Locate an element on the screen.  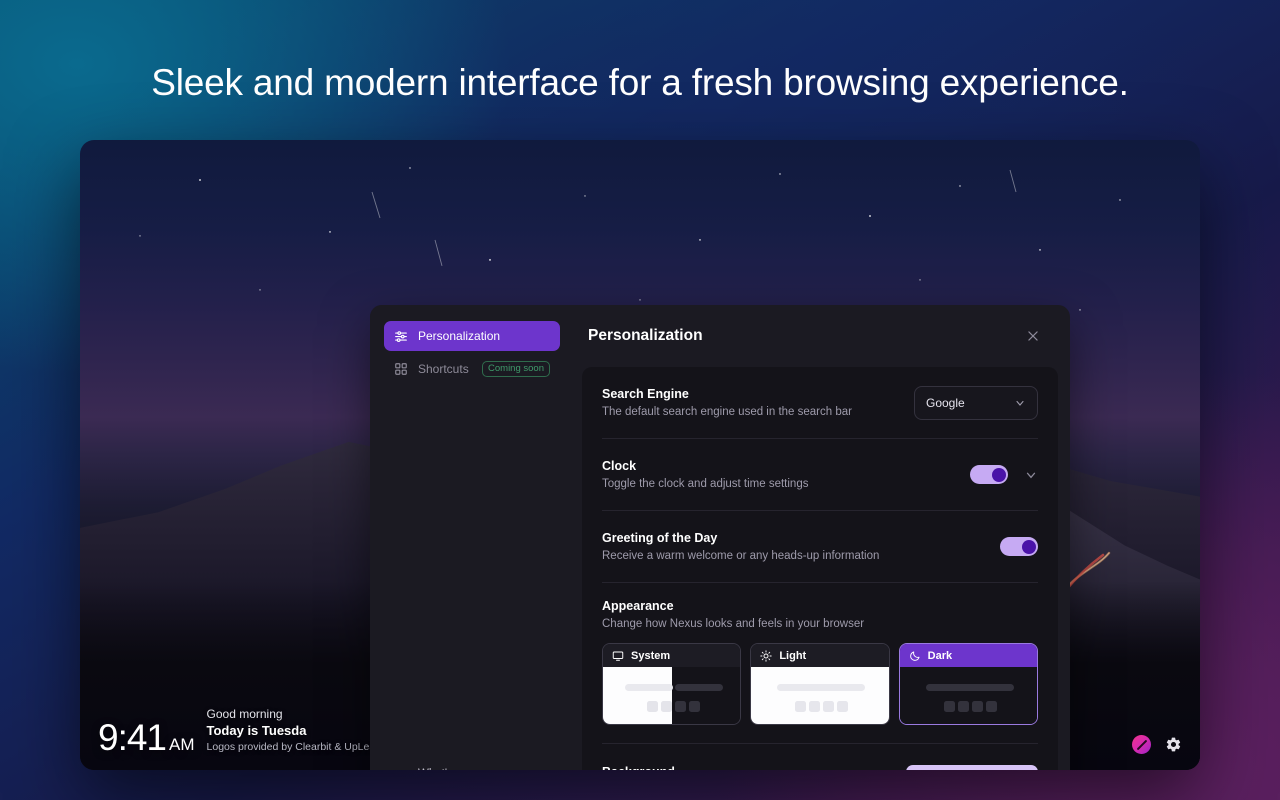
clock-time: 9:41 AM is located at coordinates (146, 737).